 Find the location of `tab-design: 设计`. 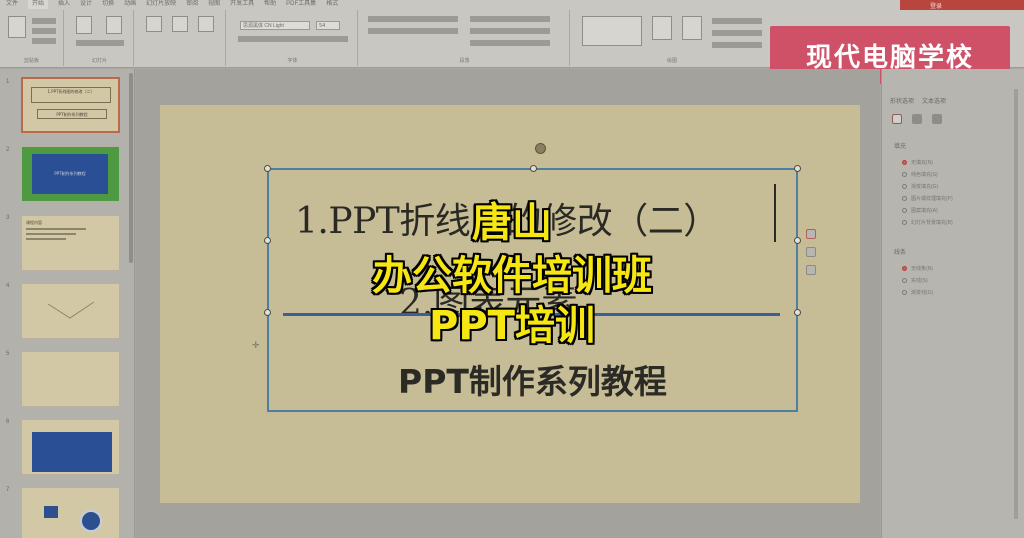

tab-design: 设计 is located at coordinates (86, 4).